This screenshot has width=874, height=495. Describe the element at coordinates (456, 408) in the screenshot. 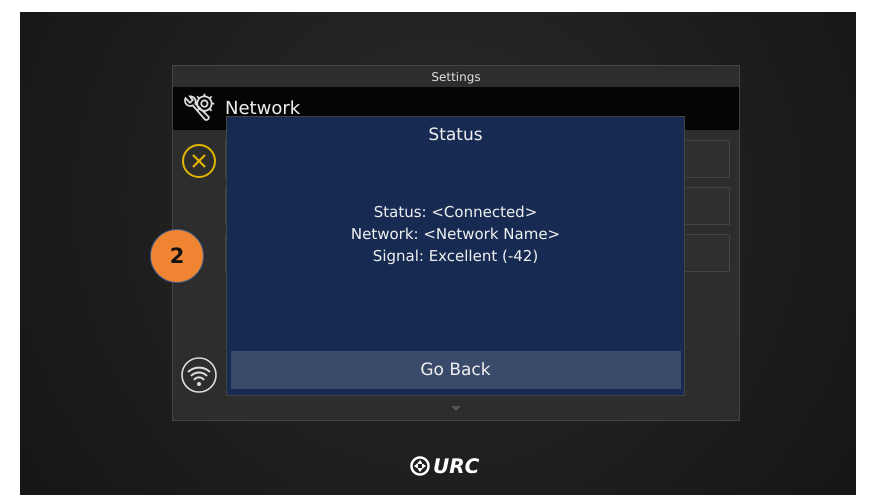

I see `caret-icon` at that location.